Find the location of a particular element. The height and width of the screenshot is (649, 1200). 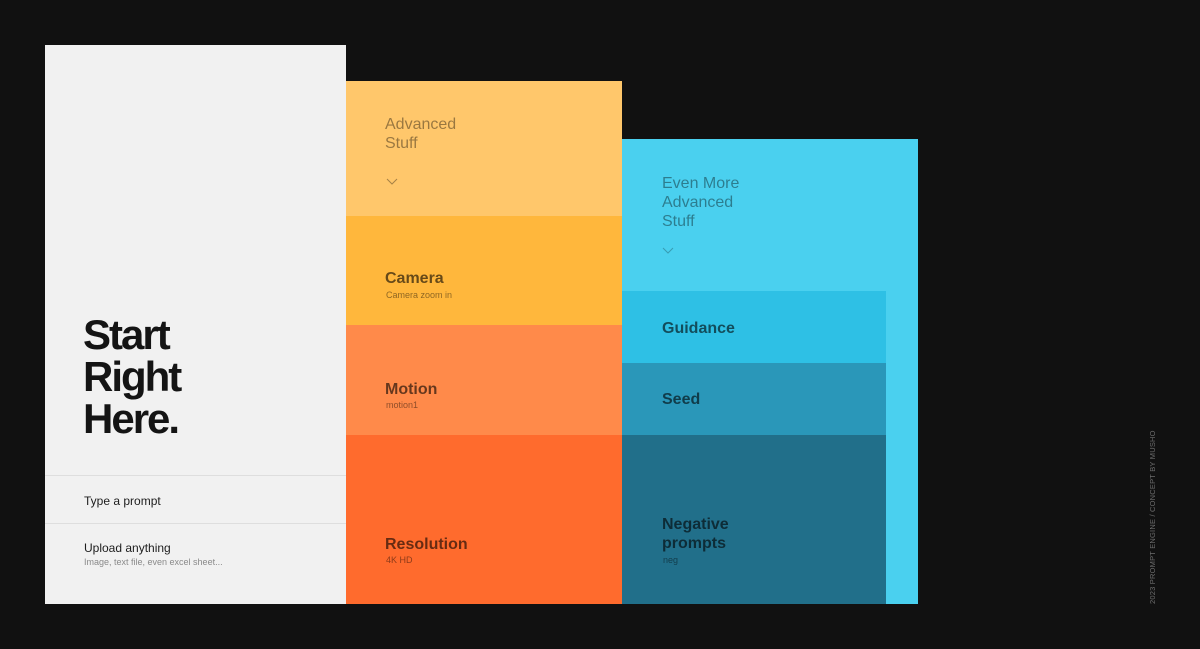

advanced-title-line-2: Stuff is located at coordinates (401, 143).